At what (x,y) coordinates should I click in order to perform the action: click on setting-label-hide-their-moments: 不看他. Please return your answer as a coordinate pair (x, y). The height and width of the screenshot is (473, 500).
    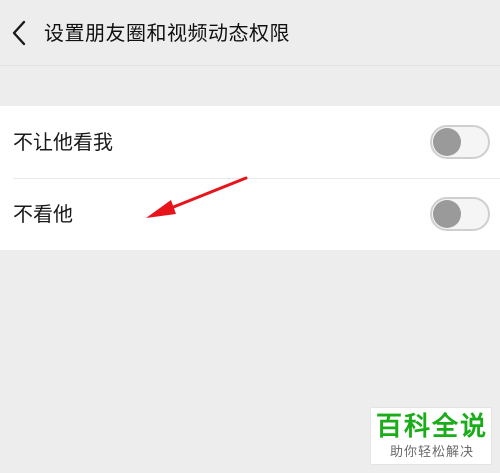
    Looking at the image, I should click on (43, 214).